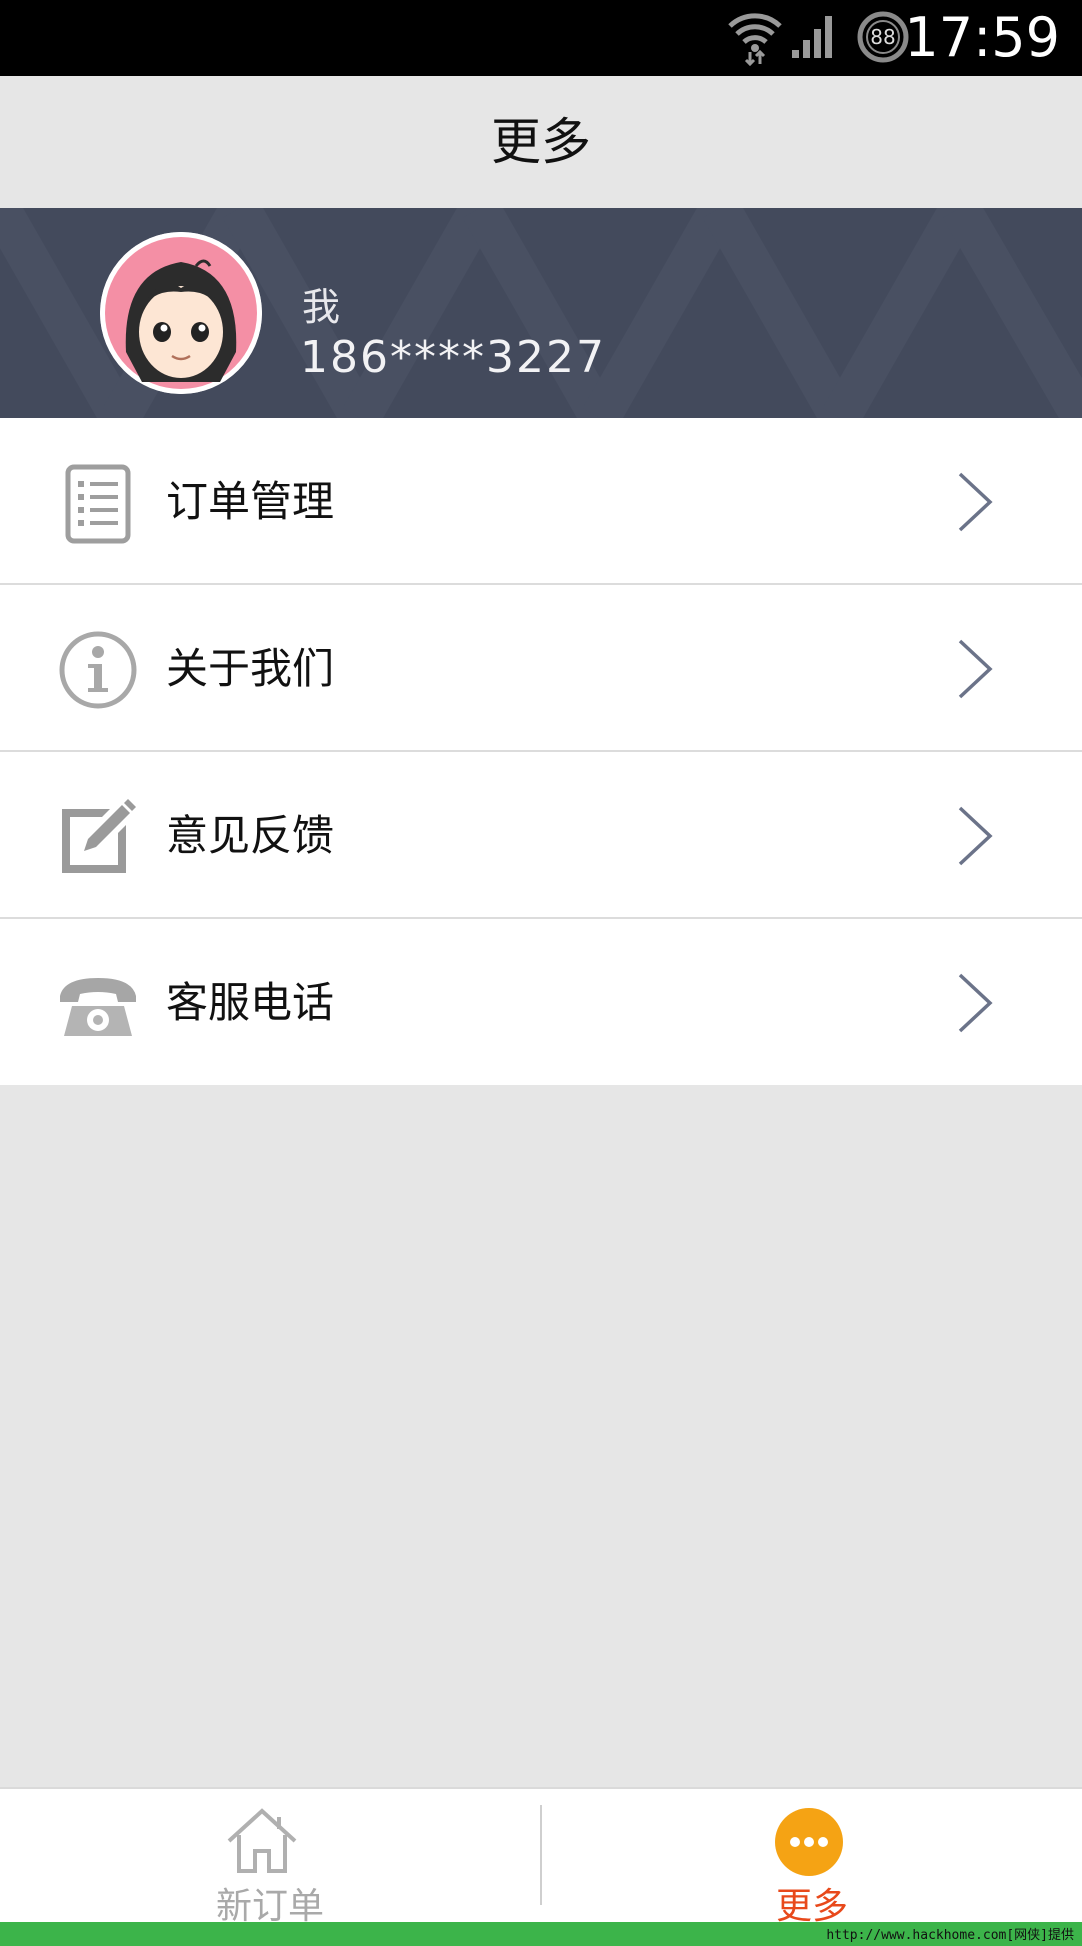 The image size is (1082, 1946). I want to click on menu-item-about-us: 关于我们, so click(541, 668).